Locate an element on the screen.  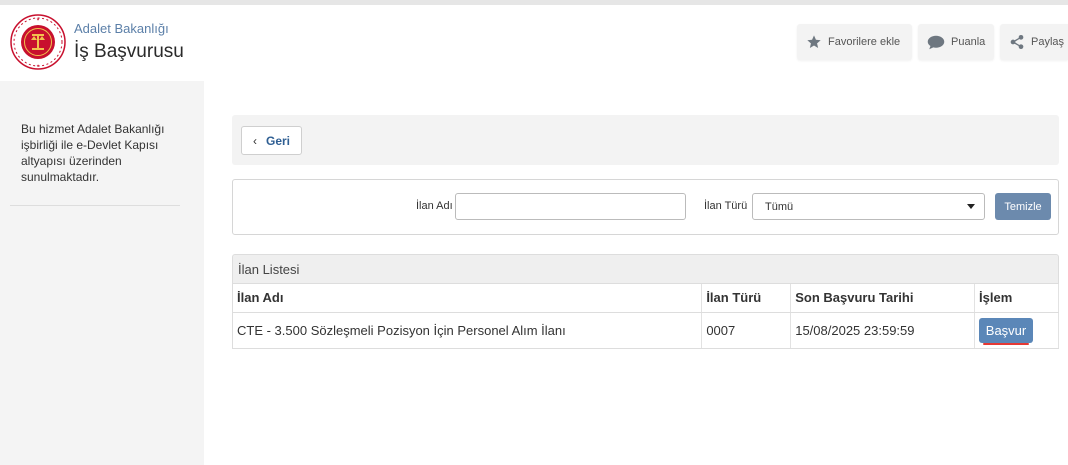
org-name-link: Adalet Bakanlığı is located at coordinates (121, 28).